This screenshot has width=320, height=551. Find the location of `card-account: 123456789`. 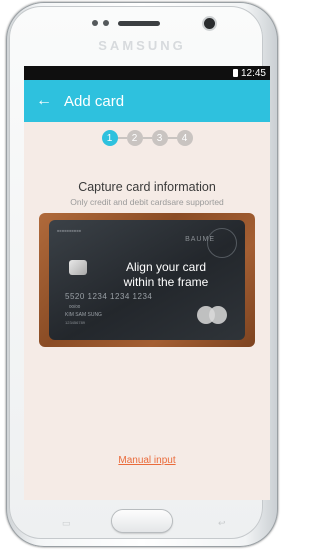

card-account: 123456789 is located at coordinates (75, 322).